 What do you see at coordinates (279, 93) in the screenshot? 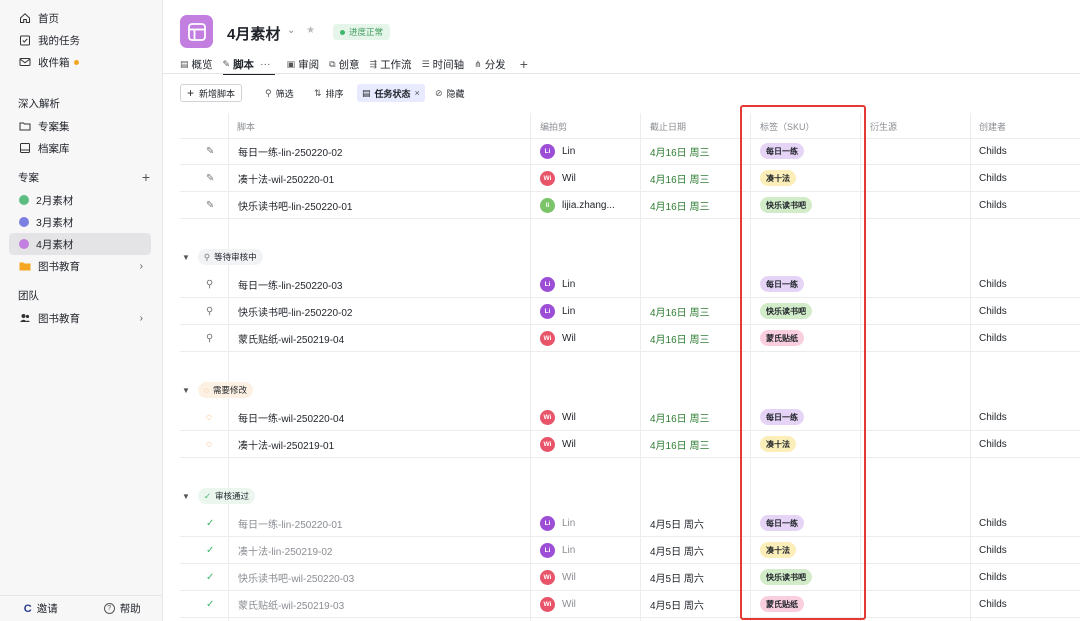
I see `filter-button: ⚲ 筛选` at bounding box center [279, 93].